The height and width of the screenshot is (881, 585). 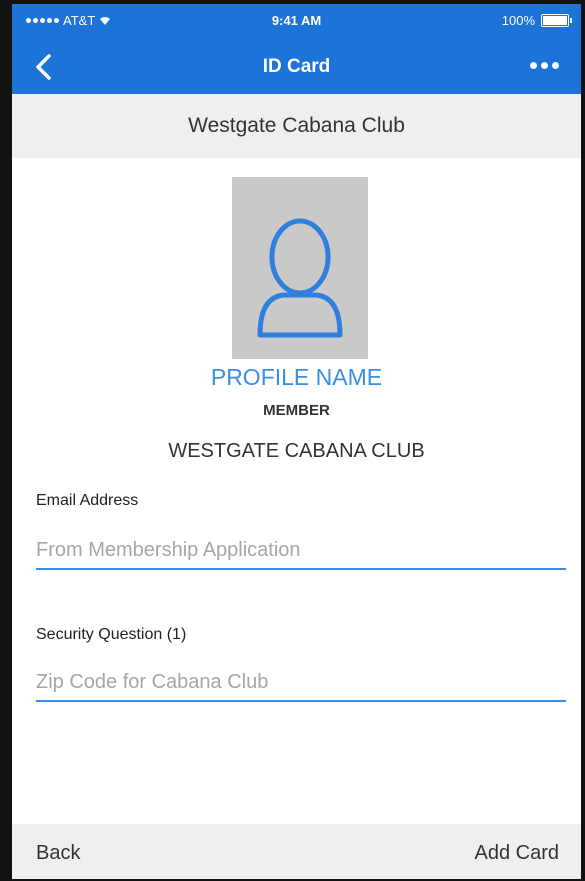 What do you see at coordinates (301, 551) in the screenshot?
I see `email-field` at bounding box center [301, 551].